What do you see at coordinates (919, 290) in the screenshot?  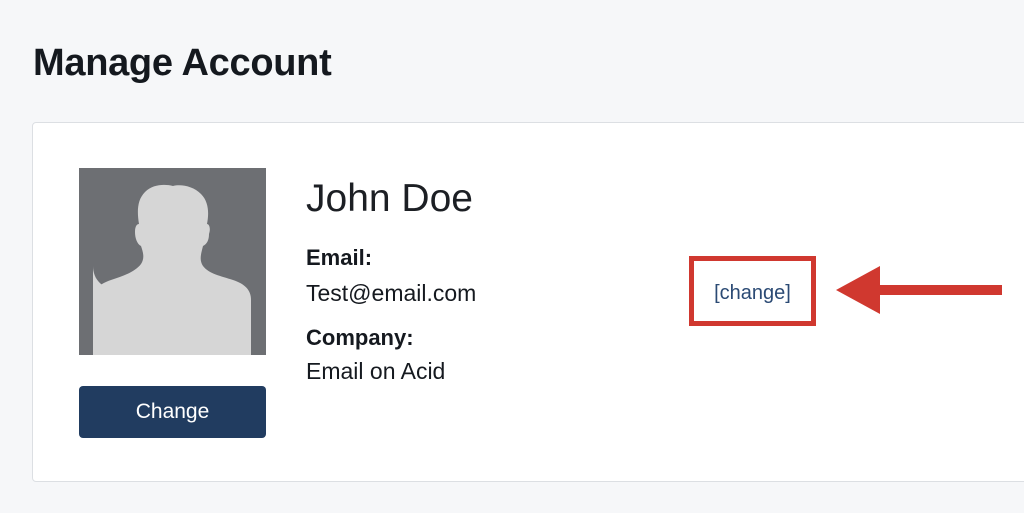 I see `arrow-left-icon` at bounding box center [919, 290].